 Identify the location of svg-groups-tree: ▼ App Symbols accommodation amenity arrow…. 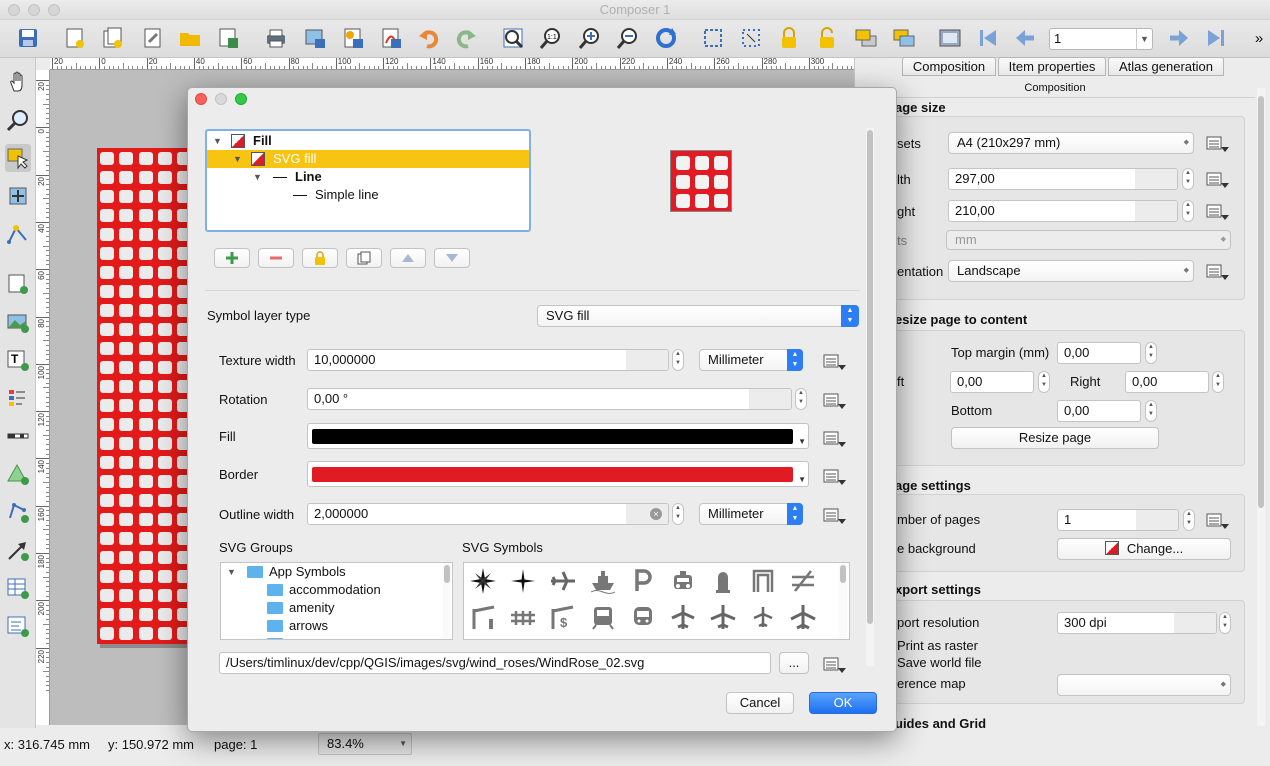
(336, 601).